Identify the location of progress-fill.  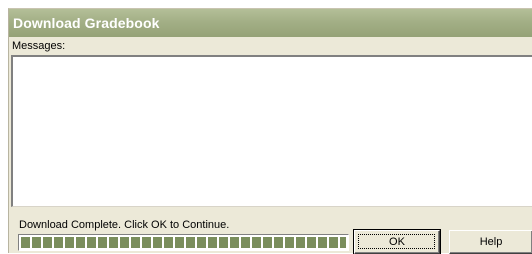
(183, 242).